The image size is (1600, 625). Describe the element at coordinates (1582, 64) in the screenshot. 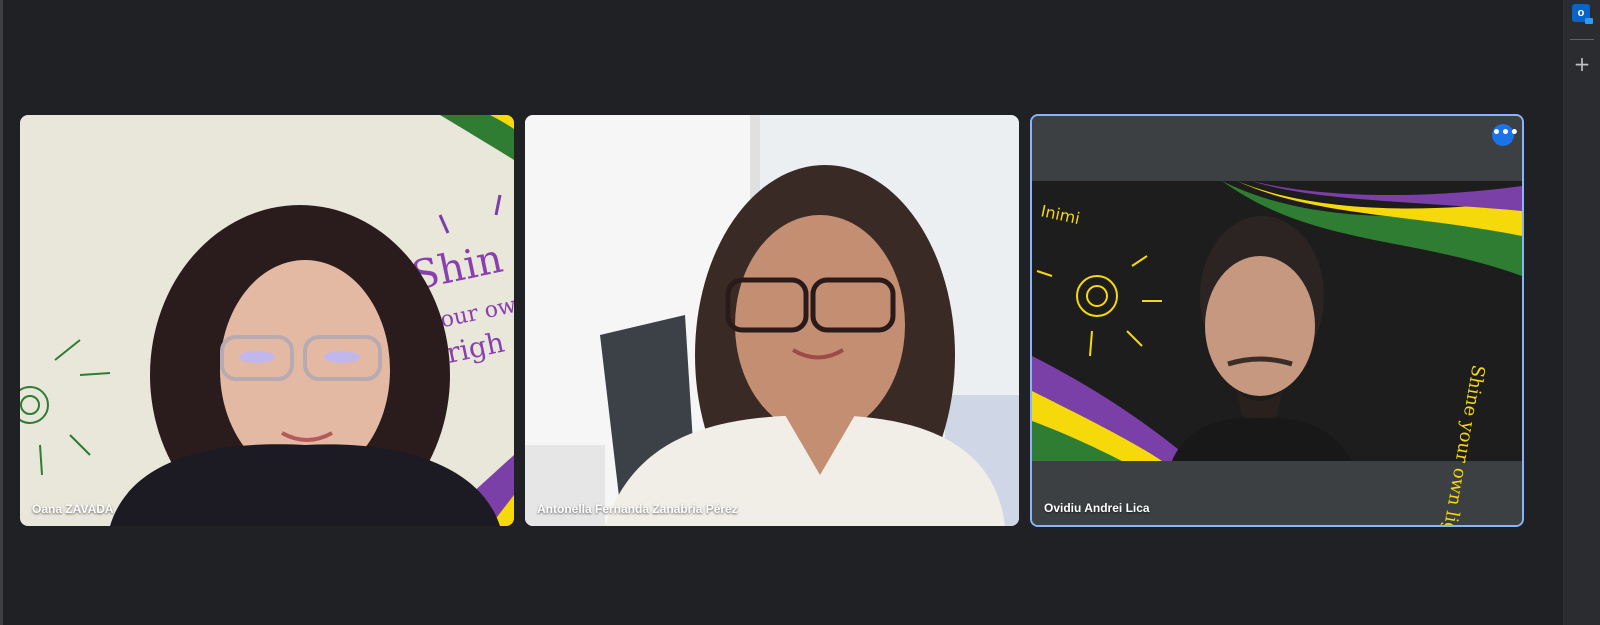

I see `add-icon: +` at that location.